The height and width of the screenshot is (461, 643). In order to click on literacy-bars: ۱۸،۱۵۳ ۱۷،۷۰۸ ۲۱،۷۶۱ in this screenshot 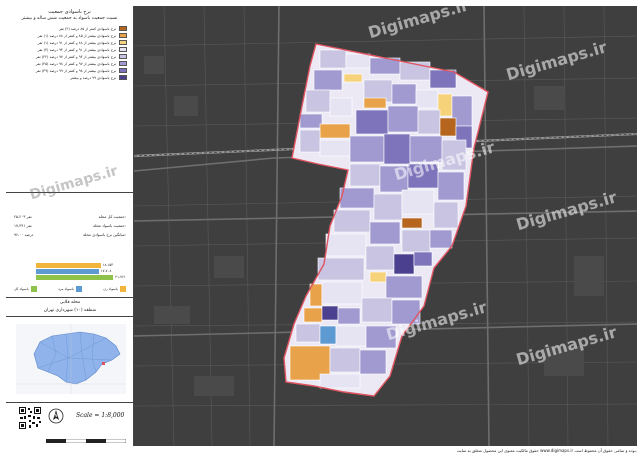, I will do `click(81, 272)`.